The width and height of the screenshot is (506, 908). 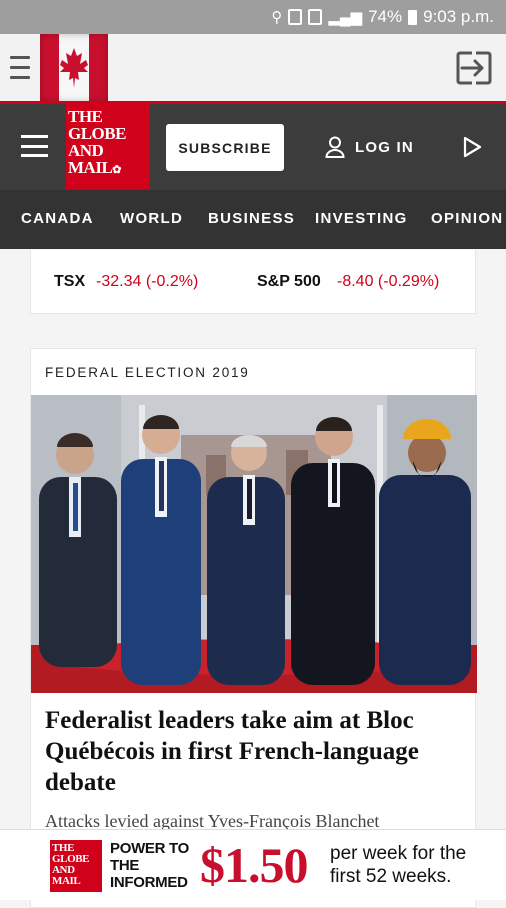 I want to click on nav-item-world: WORLD, so click(x=151, y=218).